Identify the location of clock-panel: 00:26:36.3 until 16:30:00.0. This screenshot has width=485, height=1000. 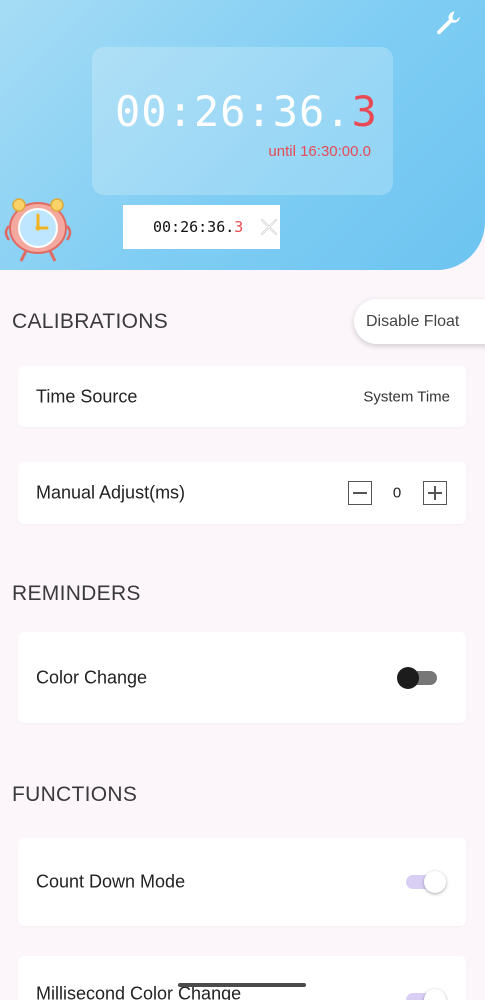
(242, 121).